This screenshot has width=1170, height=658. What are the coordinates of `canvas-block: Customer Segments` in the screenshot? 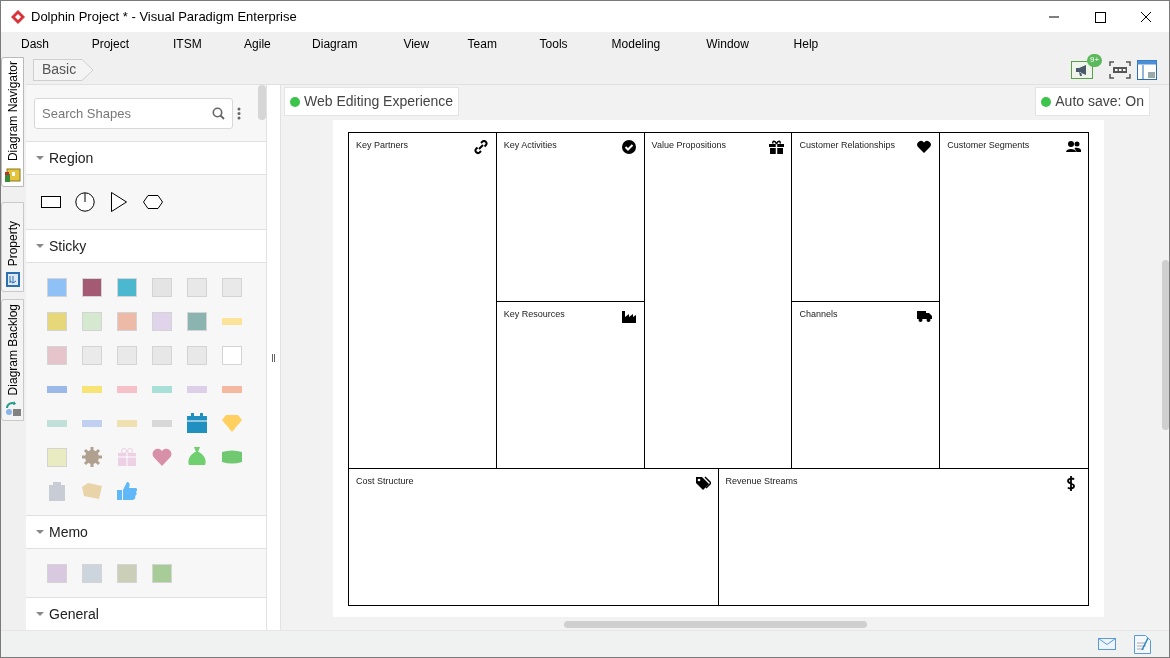 It's located at (1014, 300).